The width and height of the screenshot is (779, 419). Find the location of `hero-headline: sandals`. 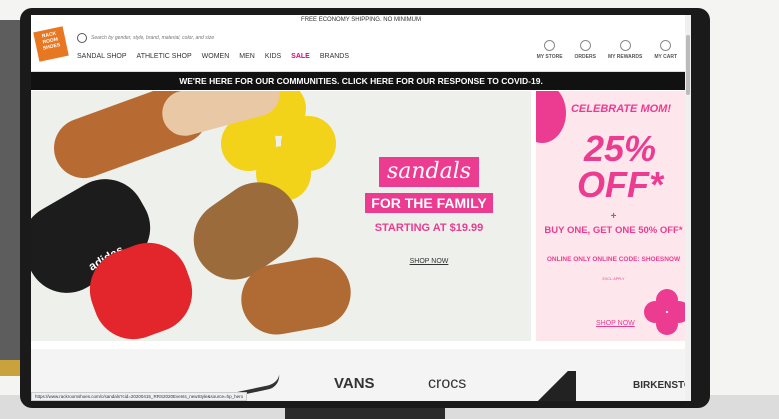

hero-headline: sandals is located at coordinates (429, 172).